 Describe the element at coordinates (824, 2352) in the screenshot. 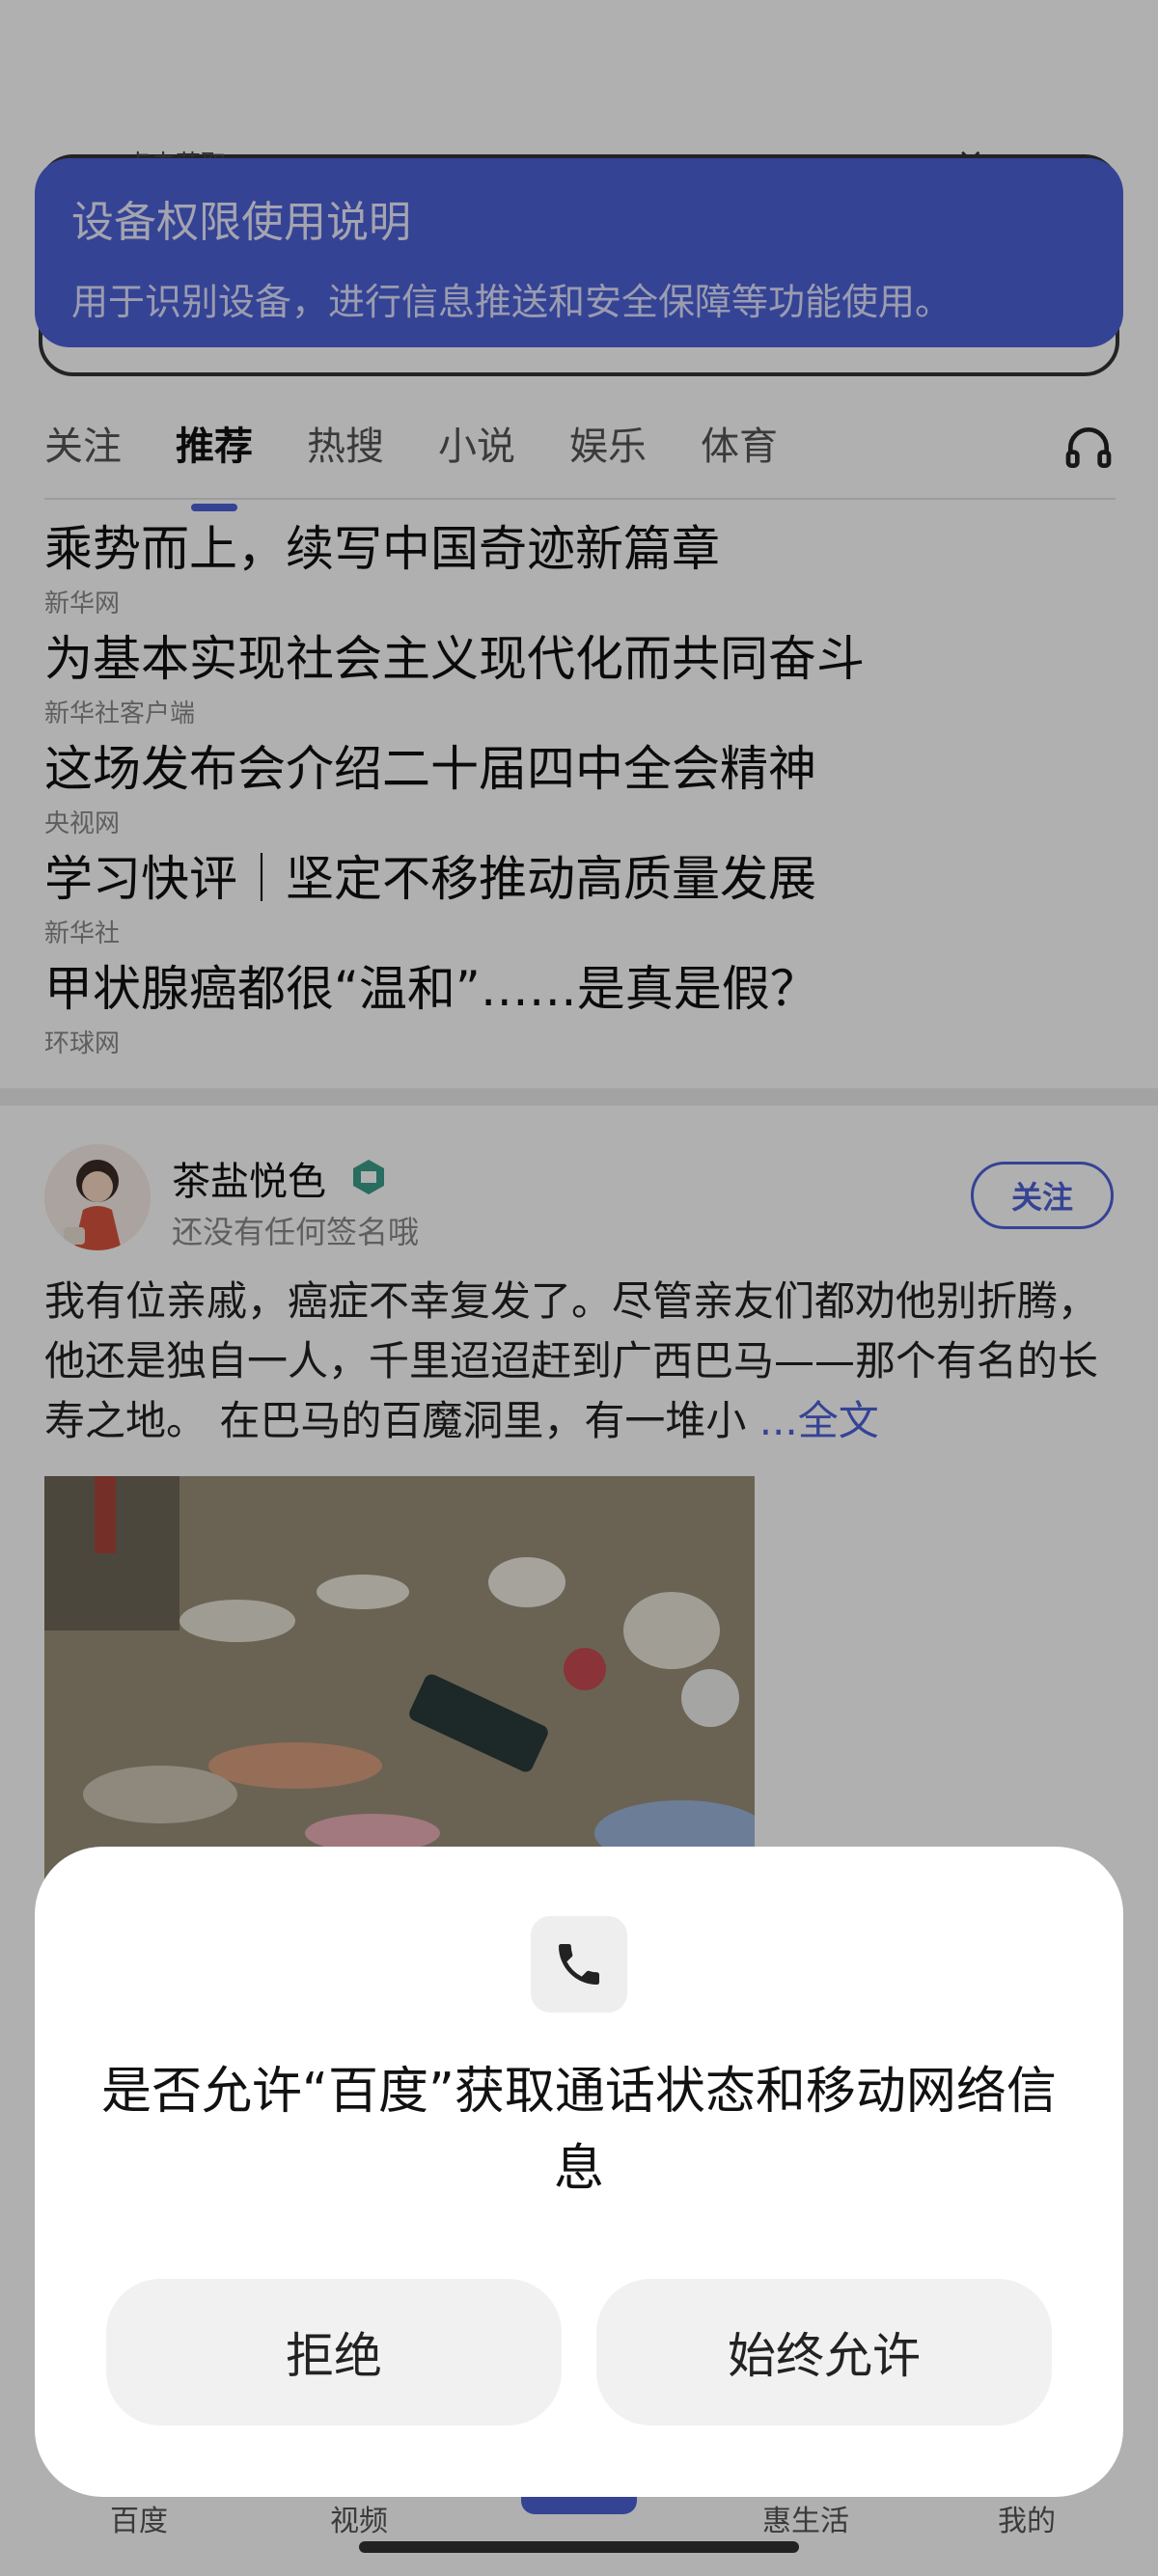

I see `allow-always-button: 始终允许` at that location.